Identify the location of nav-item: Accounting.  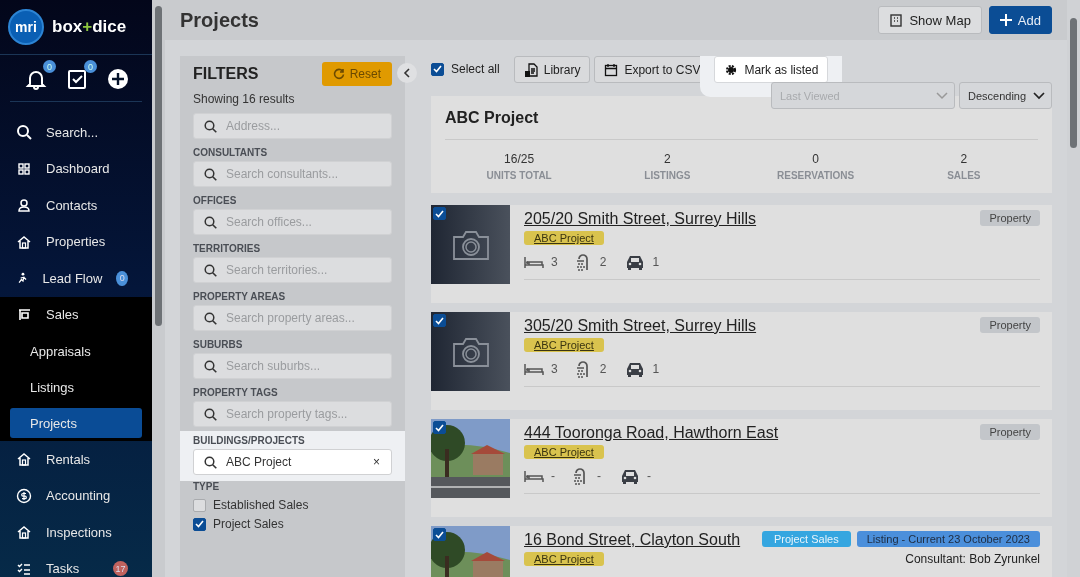
(76, 495).